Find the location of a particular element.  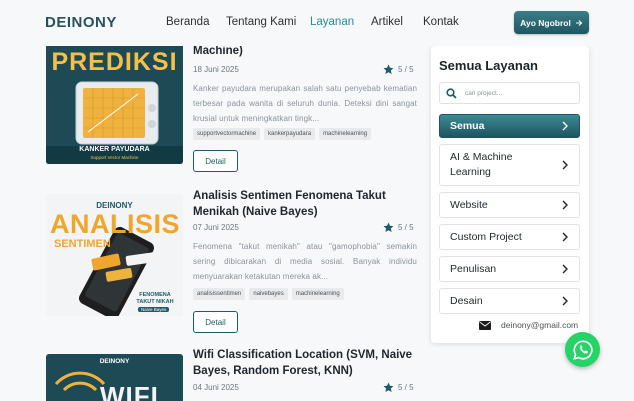

sidebar-item-label: Desain is located at coordinates (466, 300).